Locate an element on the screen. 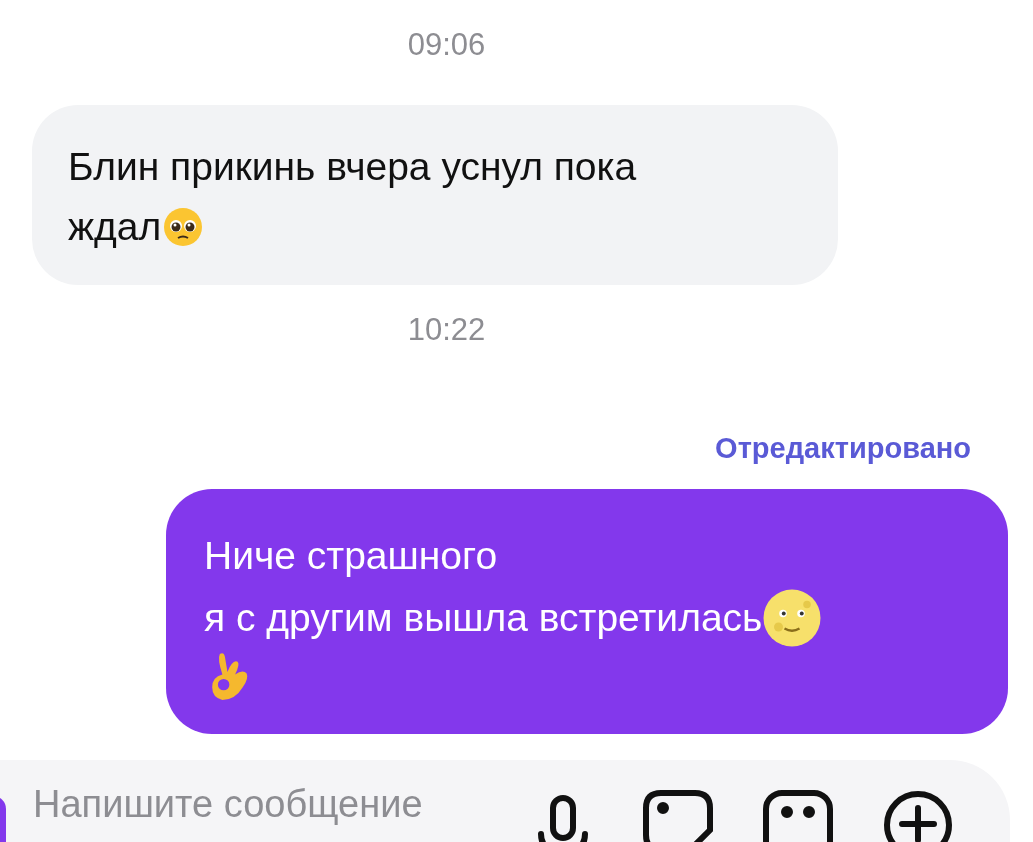 Image resolution: width=1033 pixels, height=842 pixels. edited-label: Отредактировано is located at coordinates (843, 448).